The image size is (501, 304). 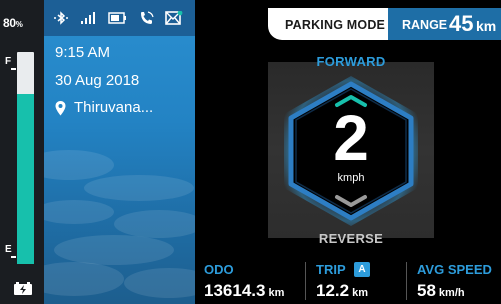 What do you see at coordinates (351, 61) in the screenshot?
I see `forward-label: FORWARD` at bounding box center [351, 61].